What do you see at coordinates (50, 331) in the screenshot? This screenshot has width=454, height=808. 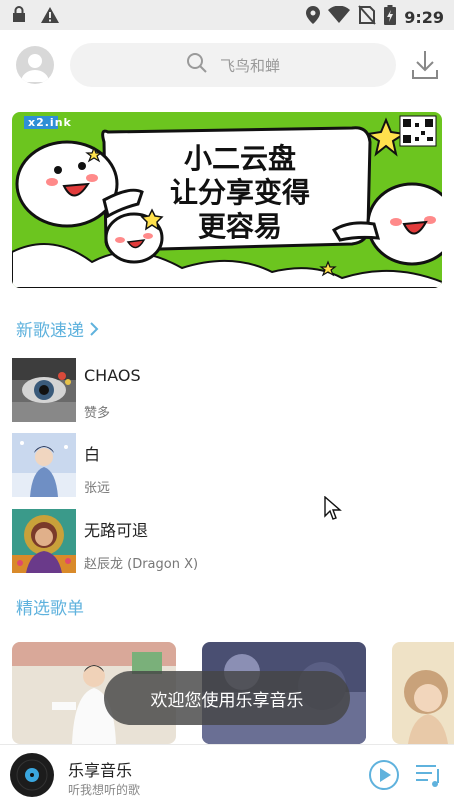 I see `section-new-songs-title: 新歌速递` at bounding box center [50, 331].